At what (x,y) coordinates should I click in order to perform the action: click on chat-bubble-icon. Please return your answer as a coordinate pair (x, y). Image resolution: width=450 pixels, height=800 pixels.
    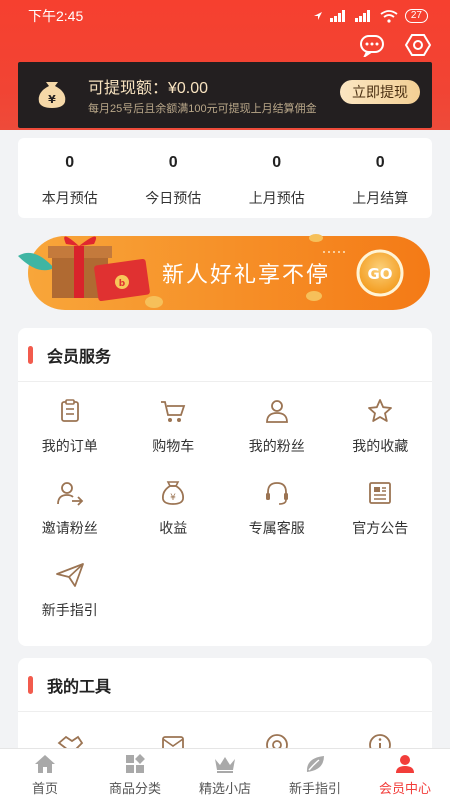
    Looking at the image, I should click on (372, 46).